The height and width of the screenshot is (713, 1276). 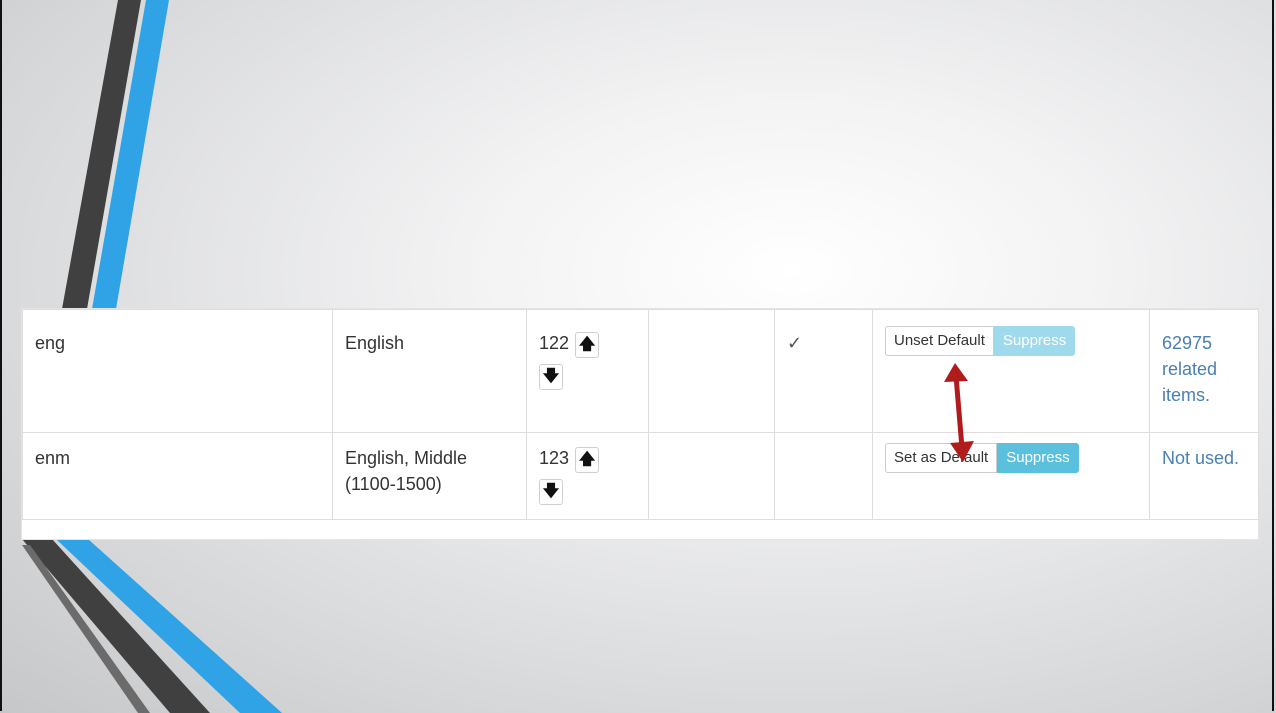 What do you see at coordinates (1189, 369) in the screenshot?
I see `related-items-link: 62975 related items.` at bounding box center [1189, 369].